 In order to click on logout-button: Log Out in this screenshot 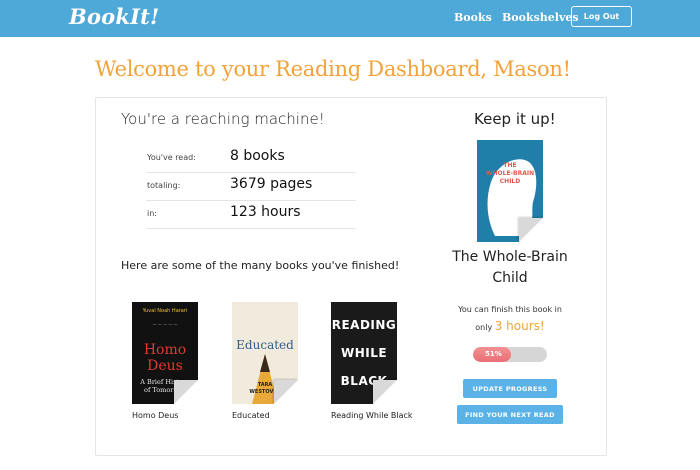, I will do `click(601, 16)`.